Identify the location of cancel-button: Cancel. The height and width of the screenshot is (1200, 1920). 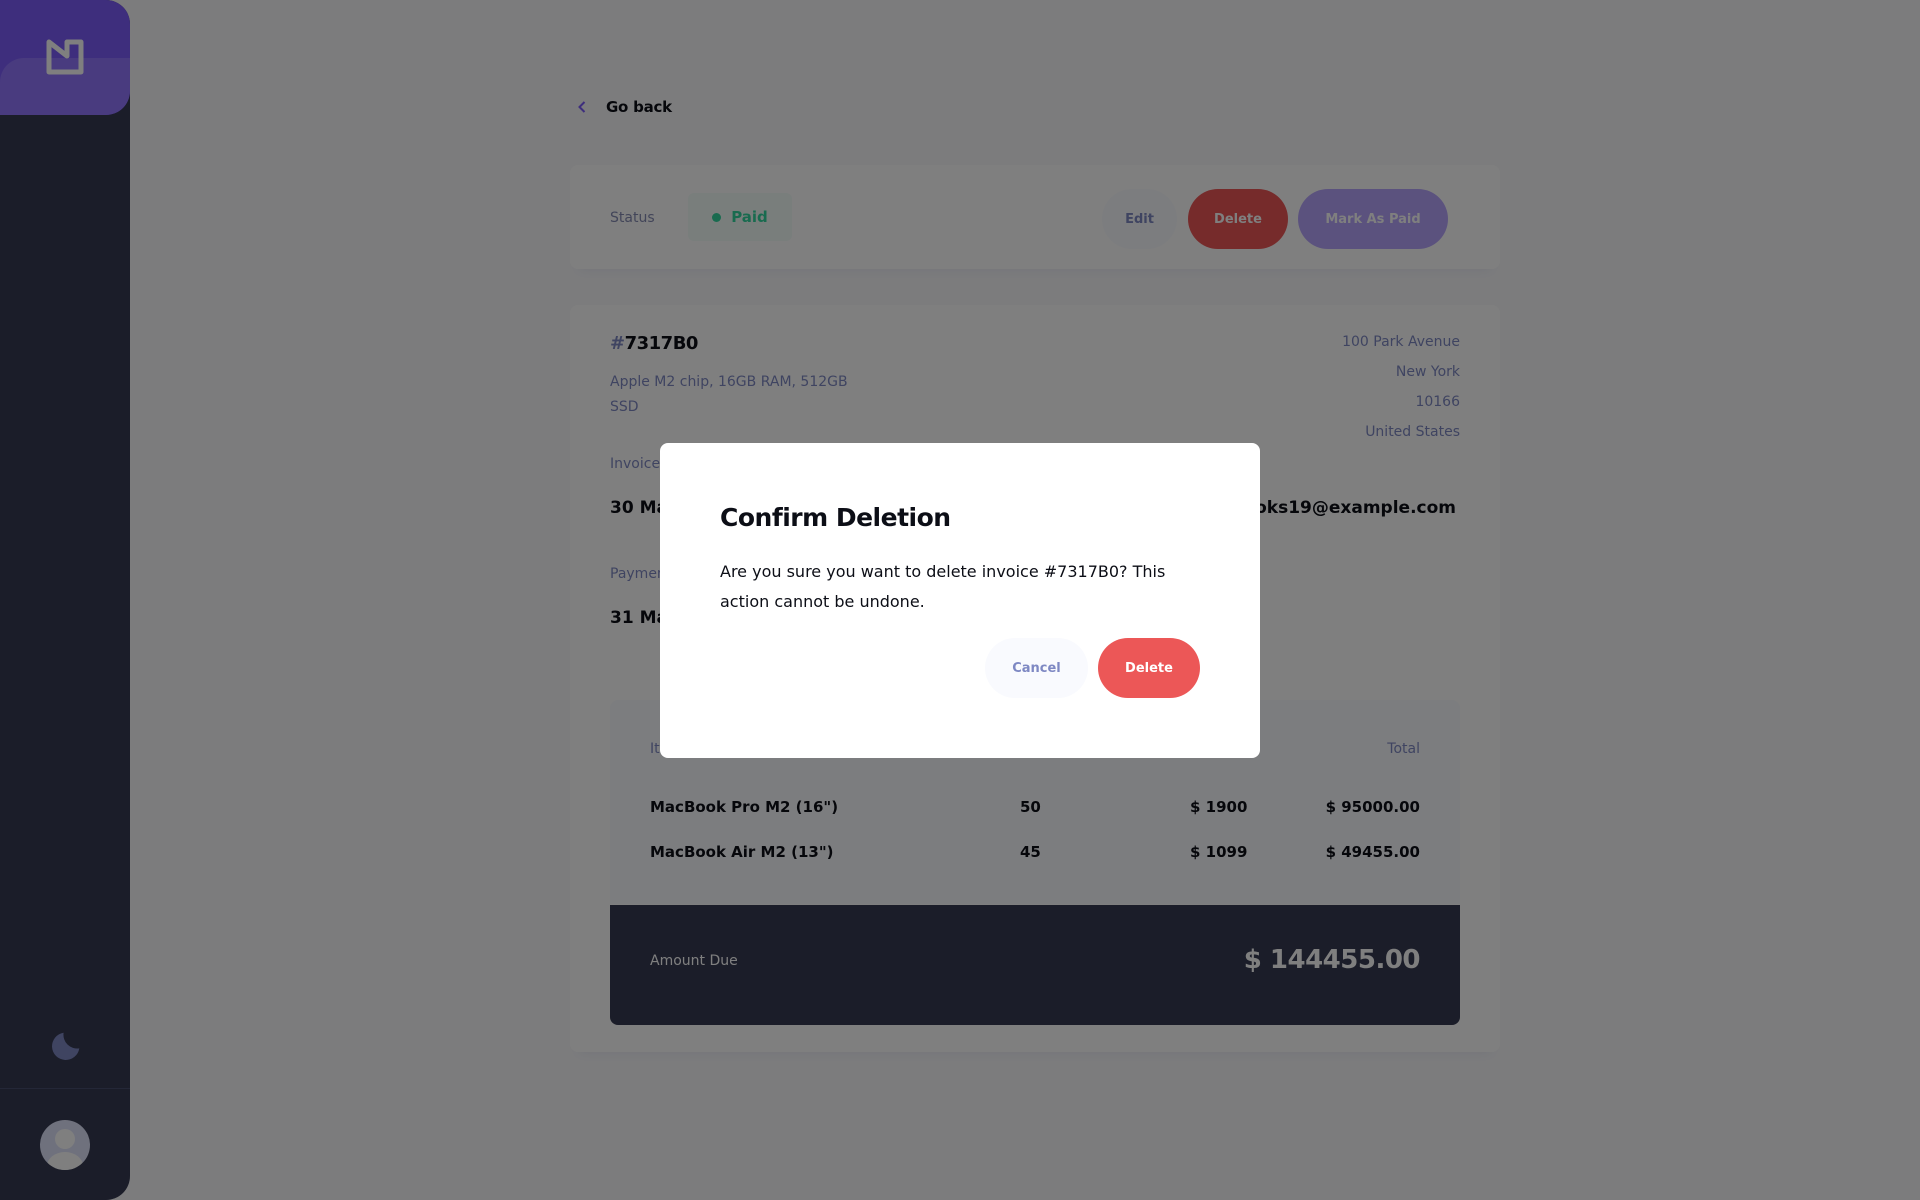
(1036, 668).